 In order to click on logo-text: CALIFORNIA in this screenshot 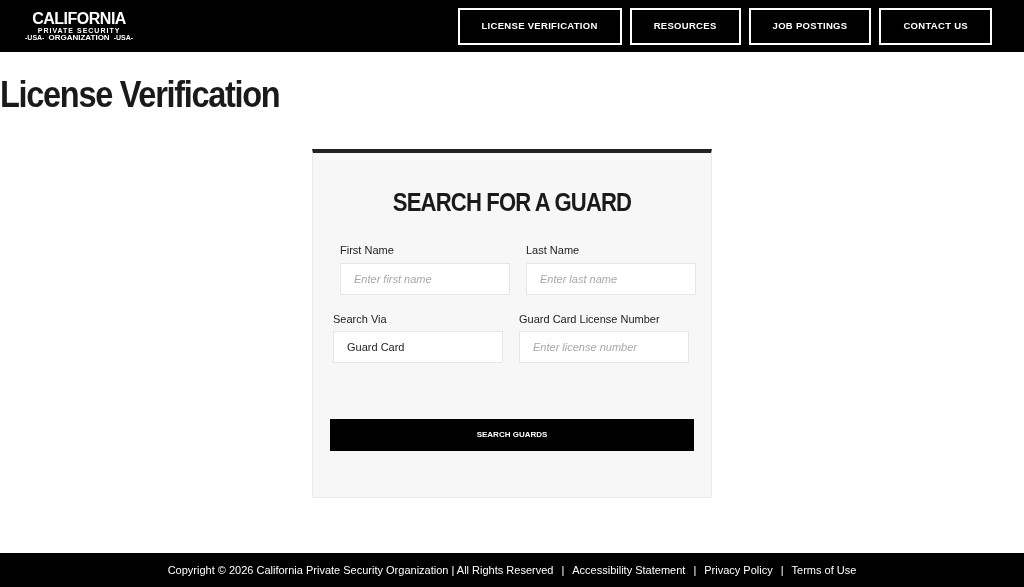, I will do `click(79, 18)`.